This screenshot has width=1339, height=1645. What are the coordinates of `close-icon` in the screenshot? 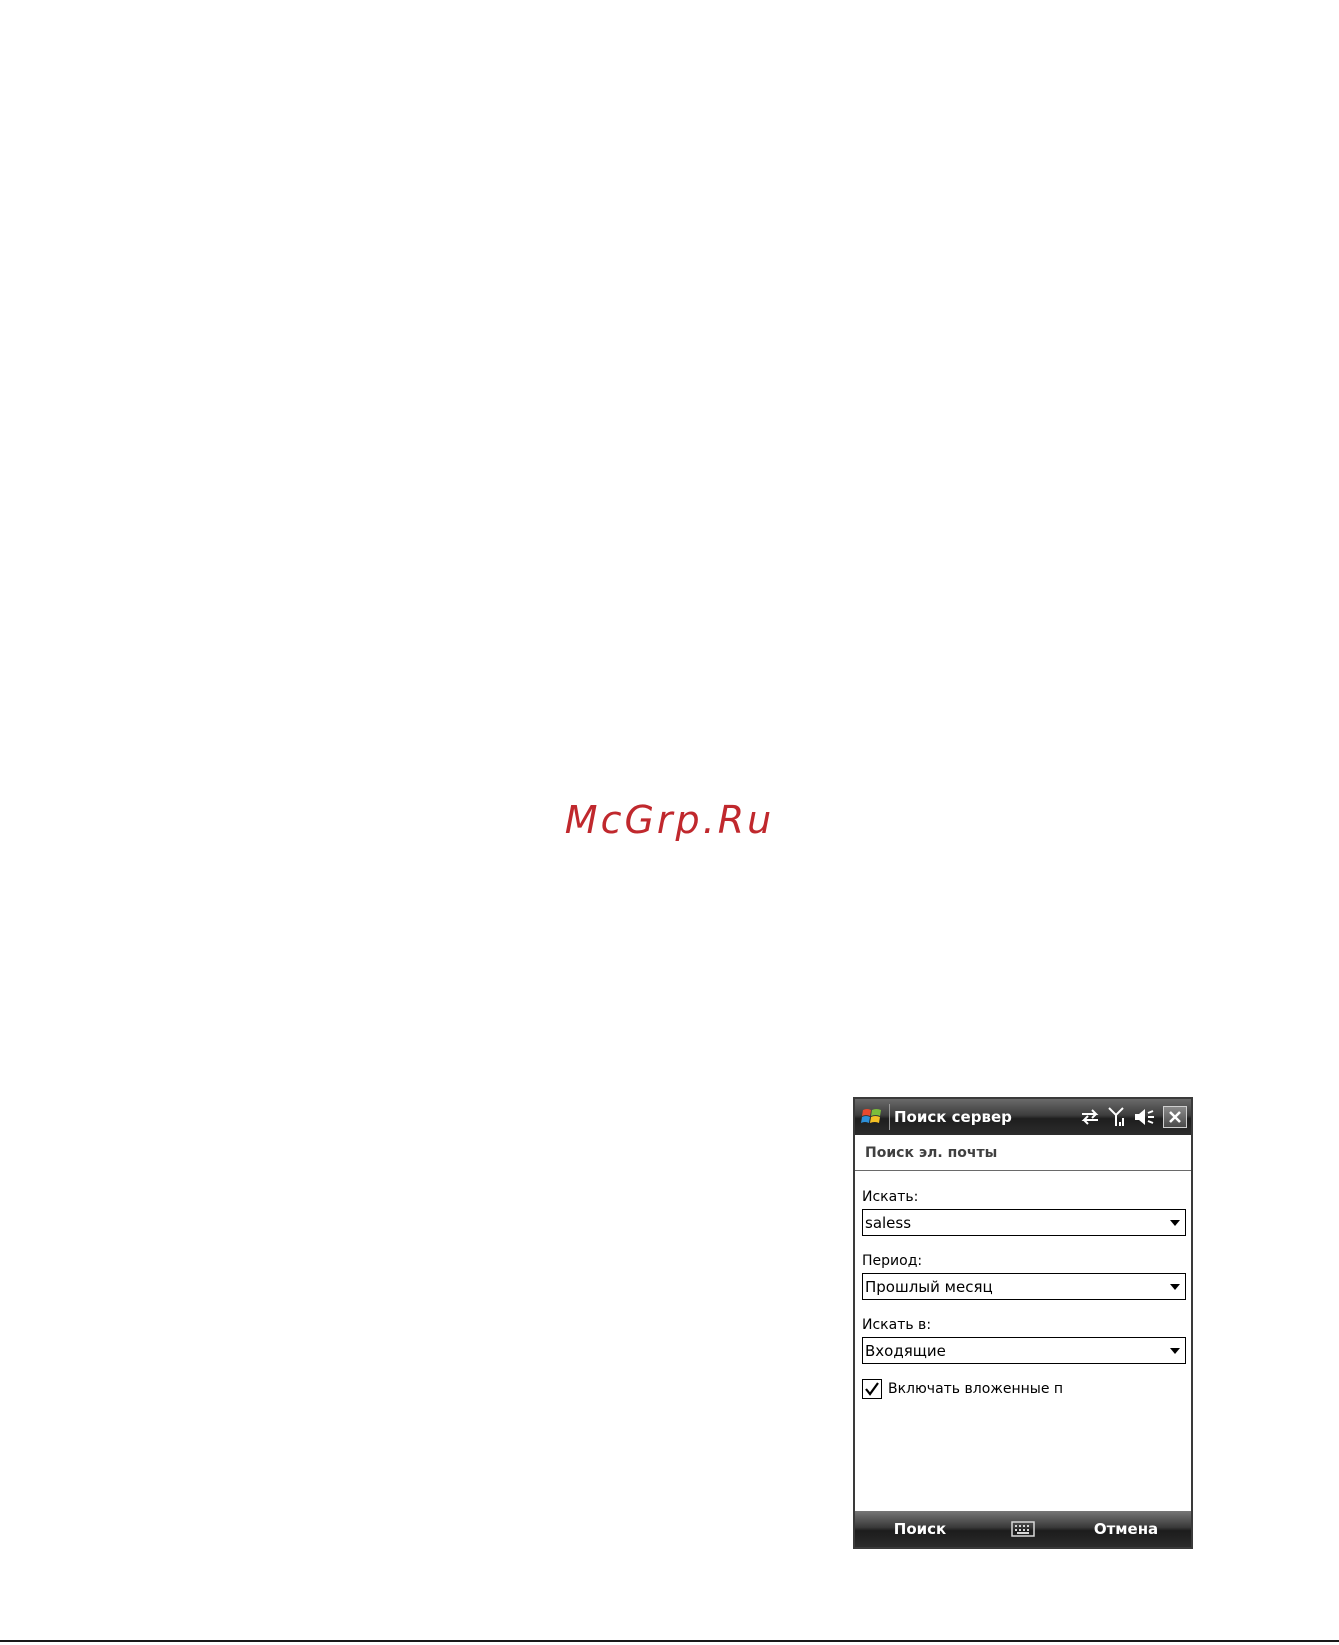 It's located at (1175, 1117).